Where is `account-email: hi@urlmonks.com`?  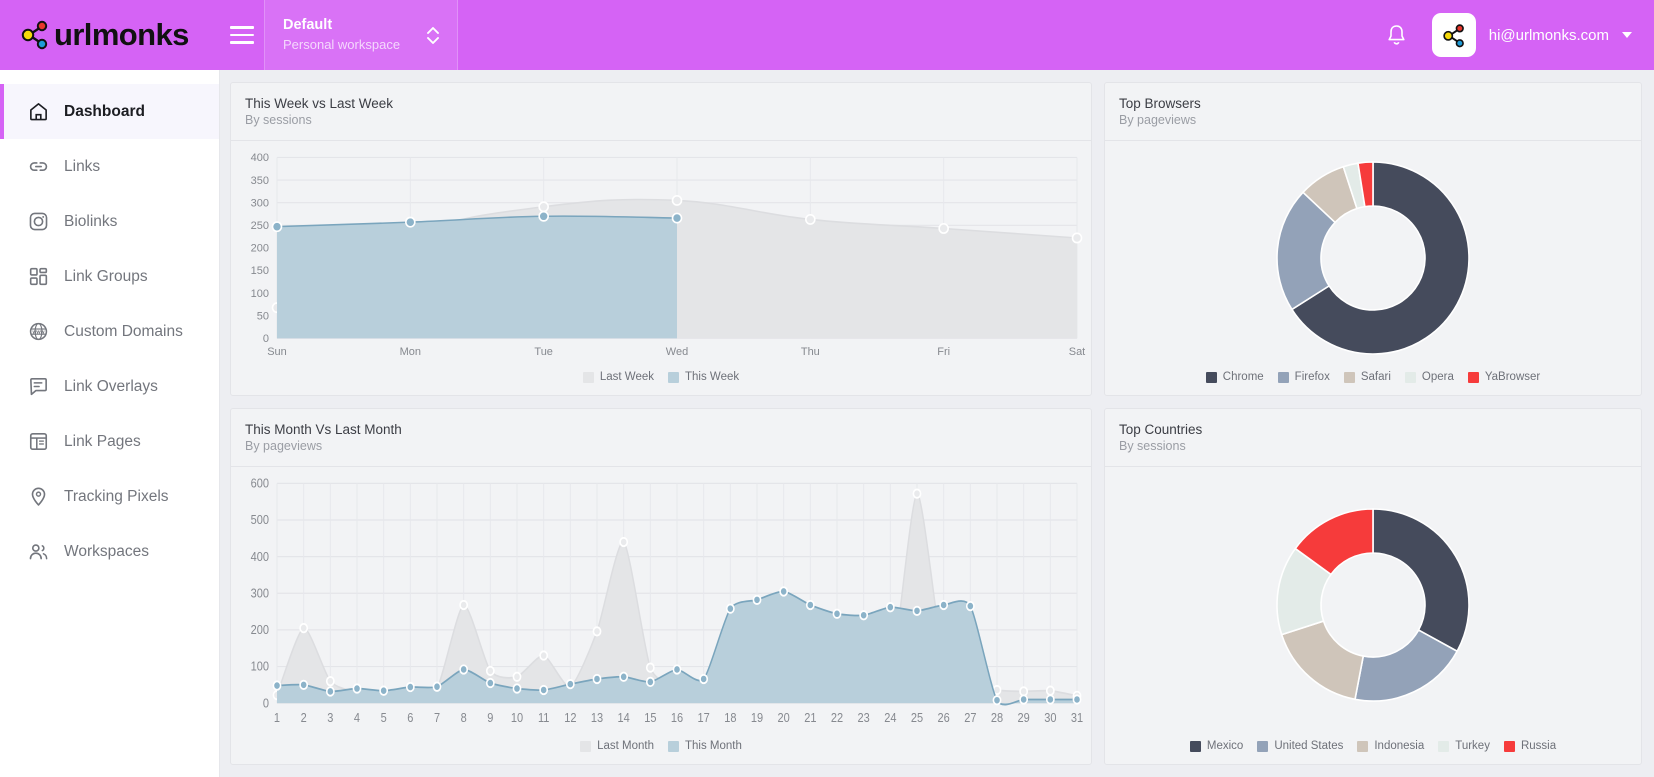
account-email: hi@urlmonks.com is located at coordinates (1548, 35).